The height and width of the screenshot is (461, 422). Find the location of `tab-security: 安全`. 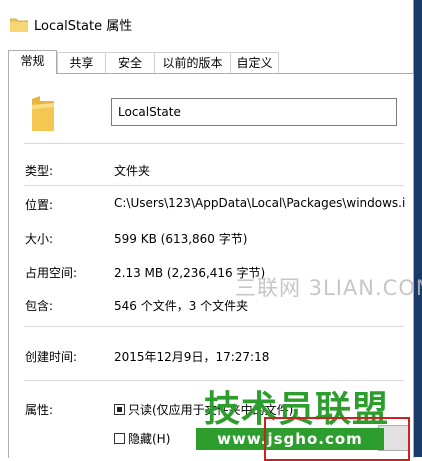

tab-security: 安全 is located at coordinates (130, 62).